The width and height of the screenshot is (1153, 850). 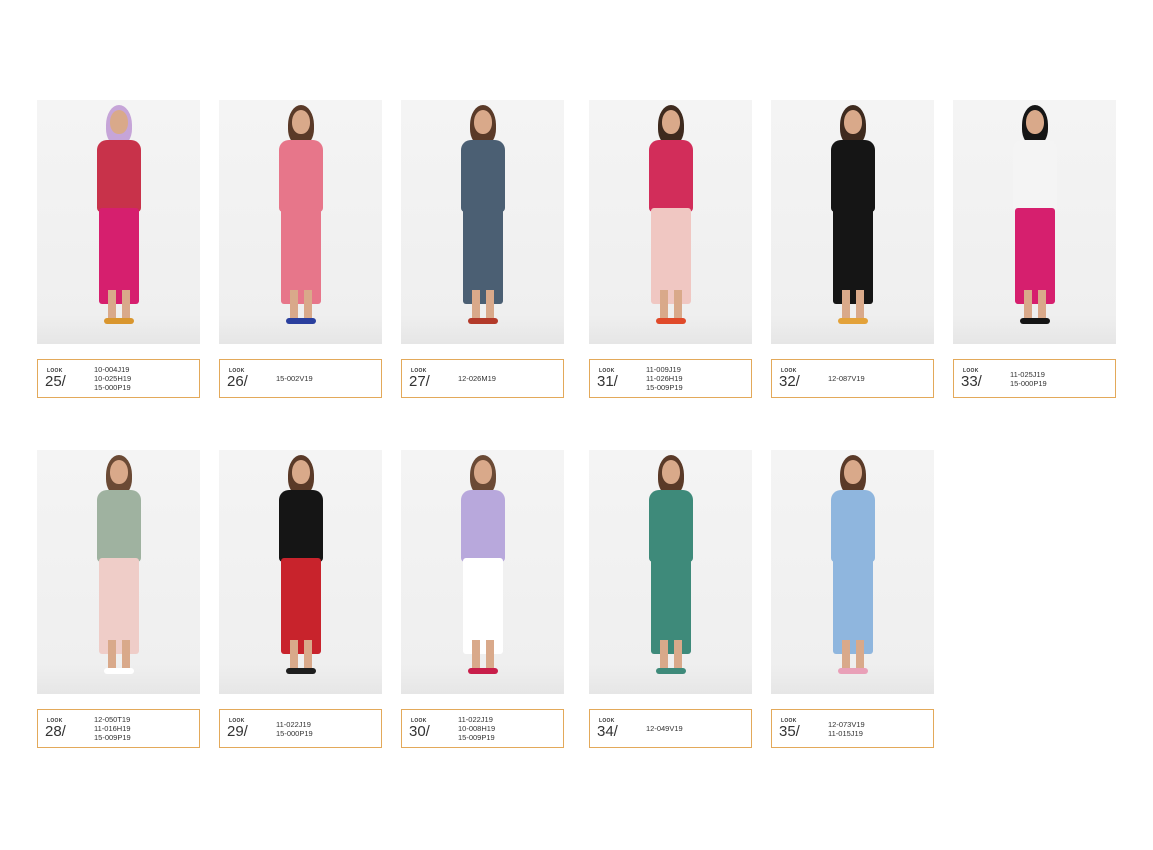 I want to click on look-label: LOOK 30/ 11-022J19 10-008H19 15-009P19, so click(x=482, y=728).